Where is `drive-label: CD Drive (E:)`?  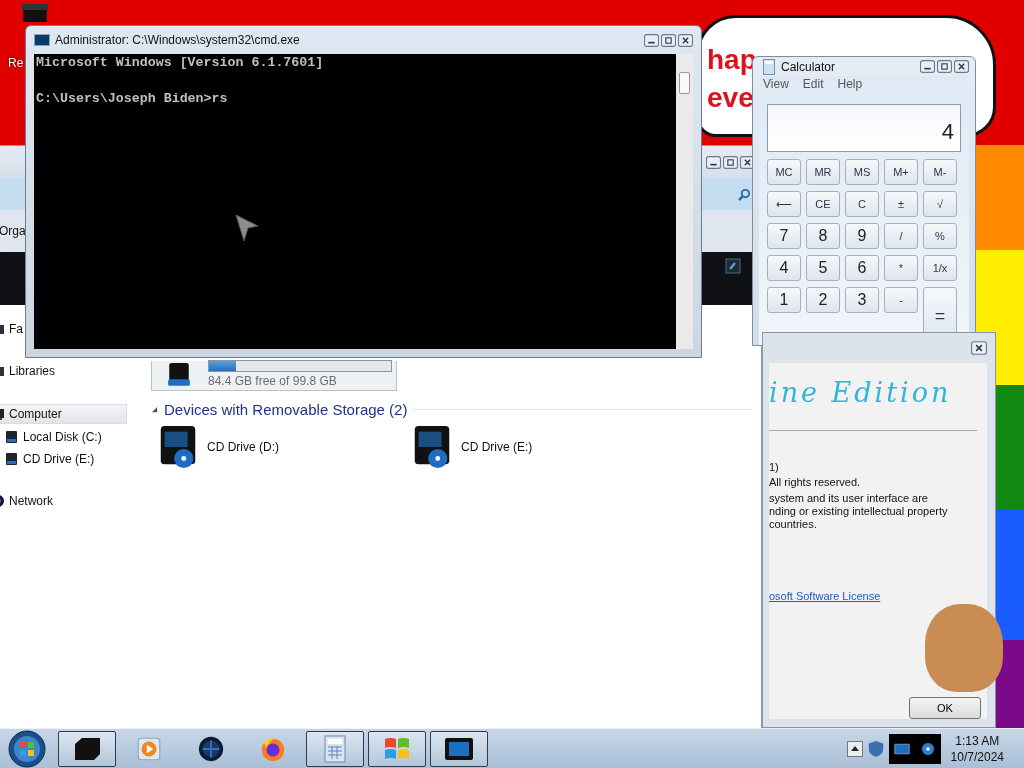 drive-label: CD Drive (E:) is located at coordinates (497, 447).